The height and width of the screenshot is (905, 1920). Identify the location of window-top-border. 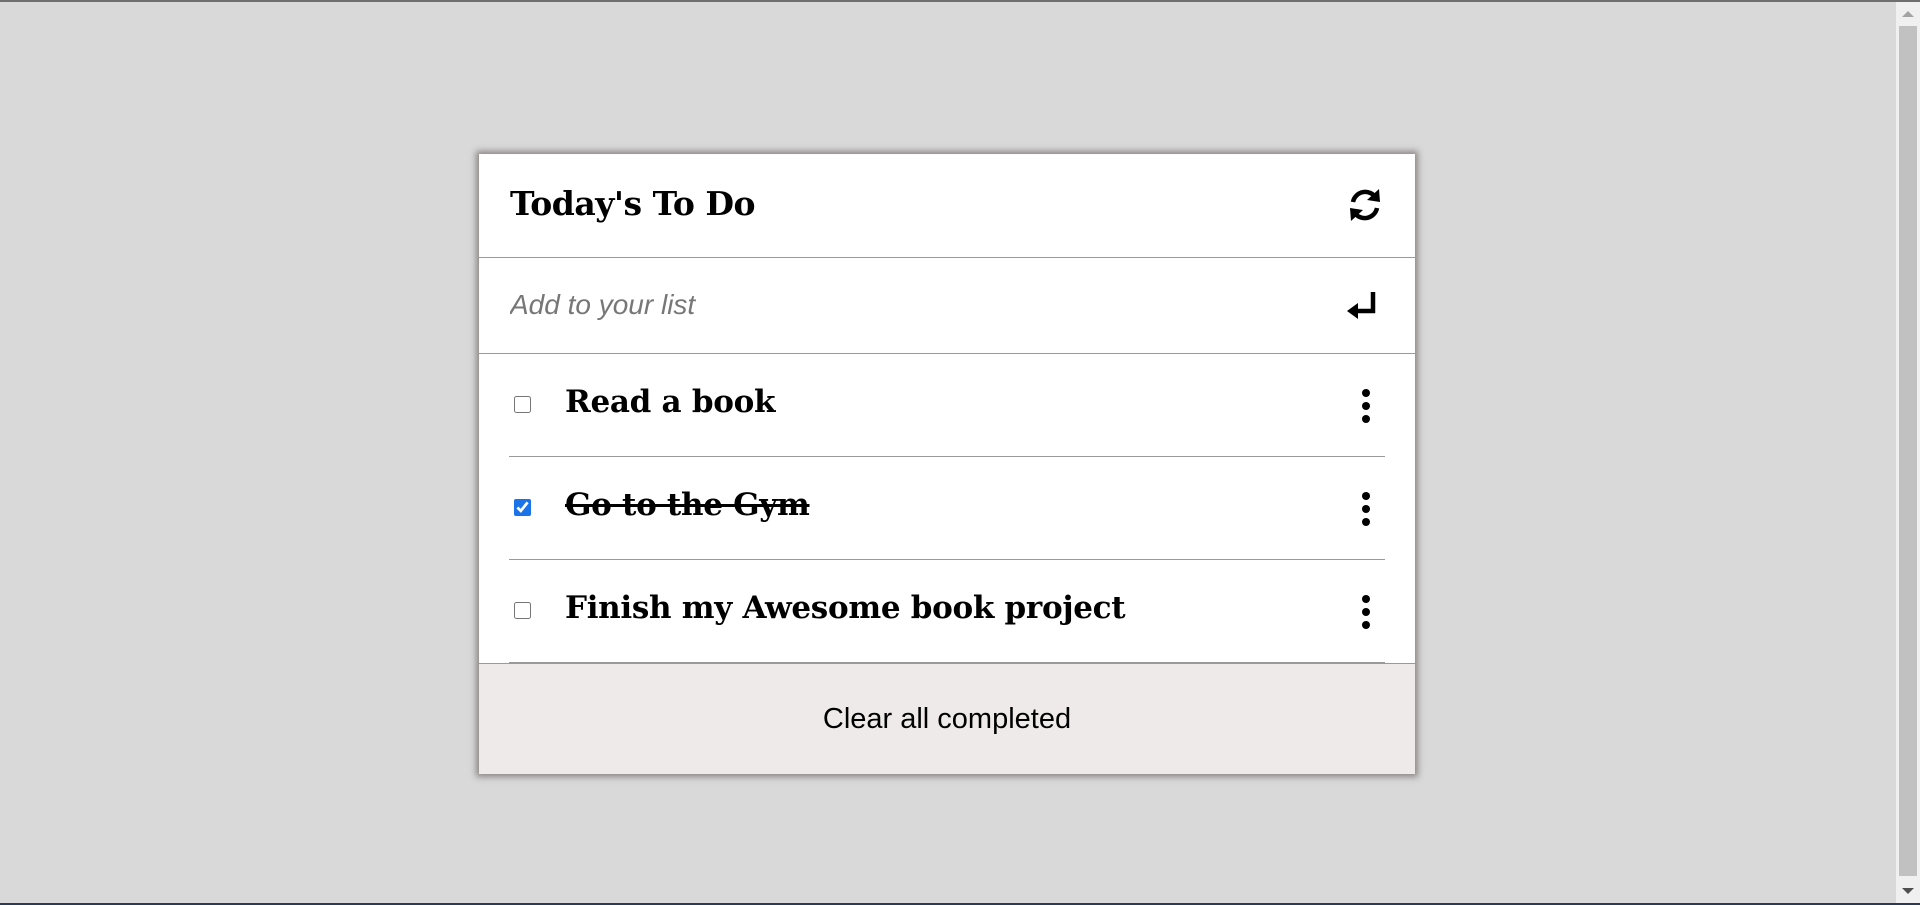
(960, 1).